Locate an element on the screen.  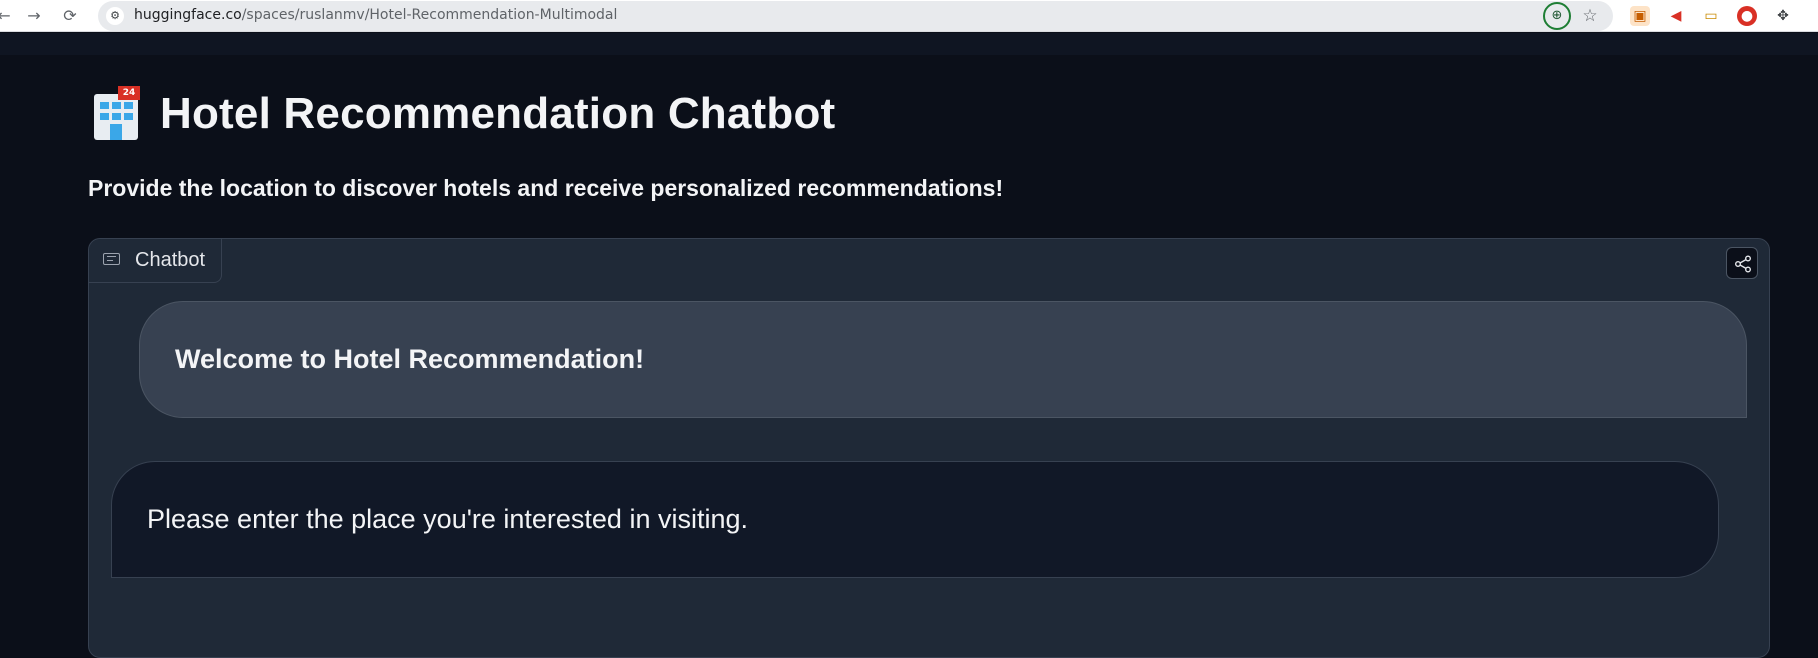
share-icon is located at coordinates (1743, 264).